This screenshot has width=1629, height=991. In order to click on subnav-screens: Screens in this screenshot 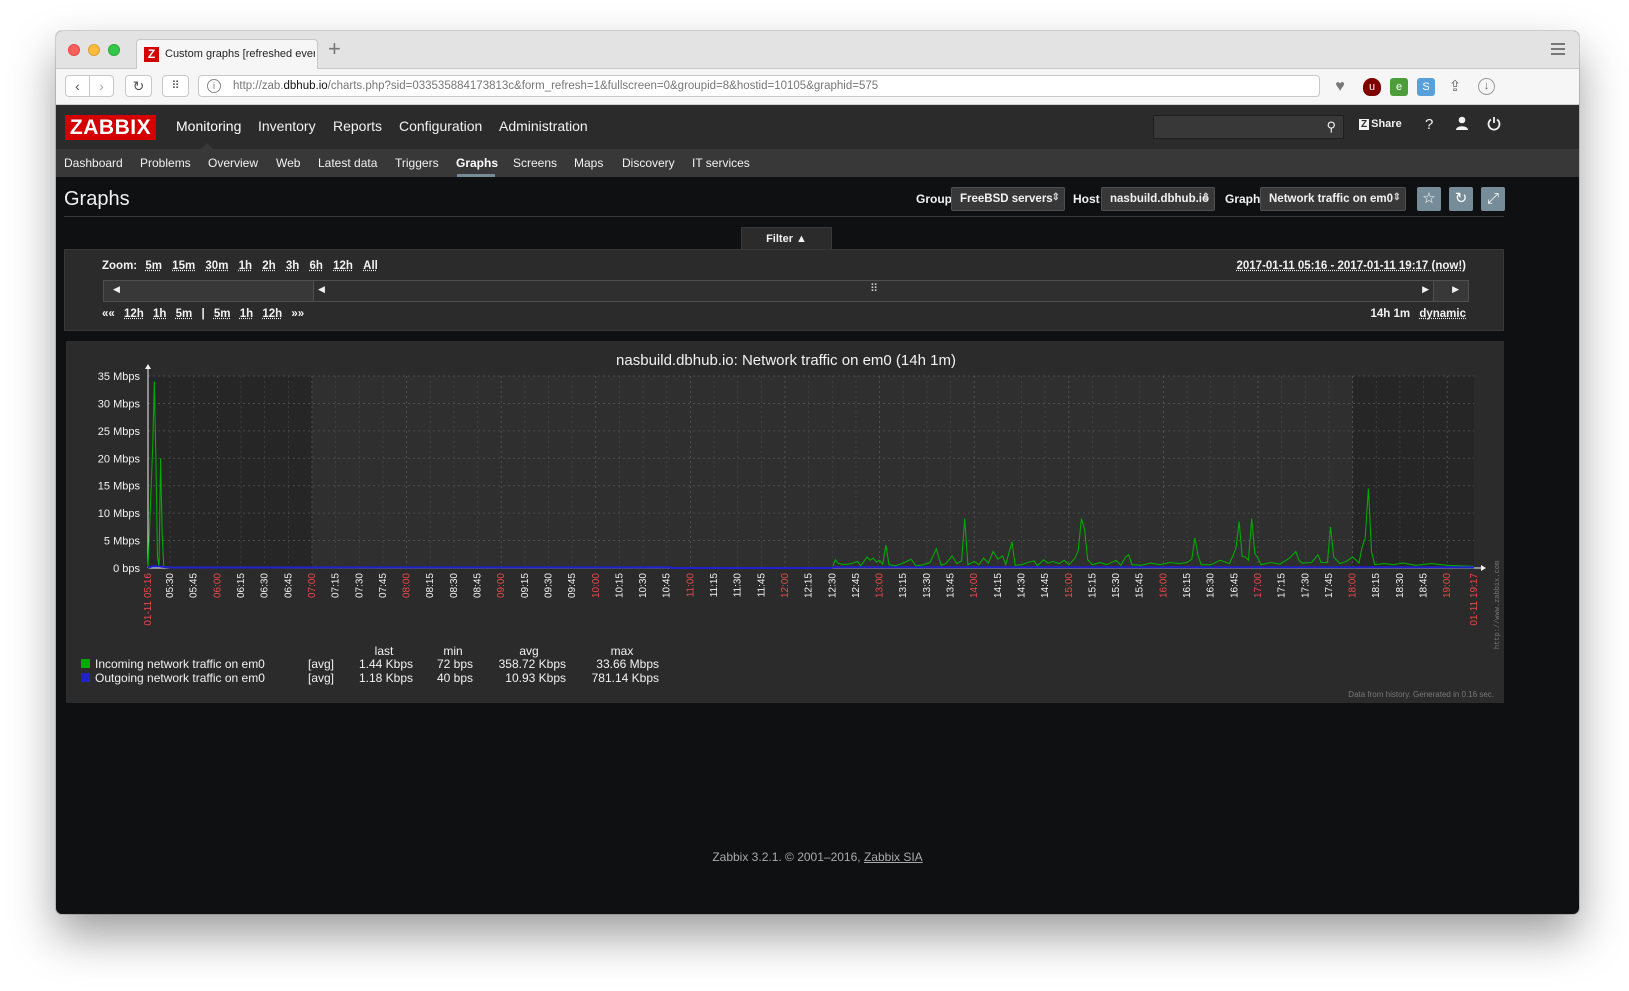, I will do `click(535, 163)`.